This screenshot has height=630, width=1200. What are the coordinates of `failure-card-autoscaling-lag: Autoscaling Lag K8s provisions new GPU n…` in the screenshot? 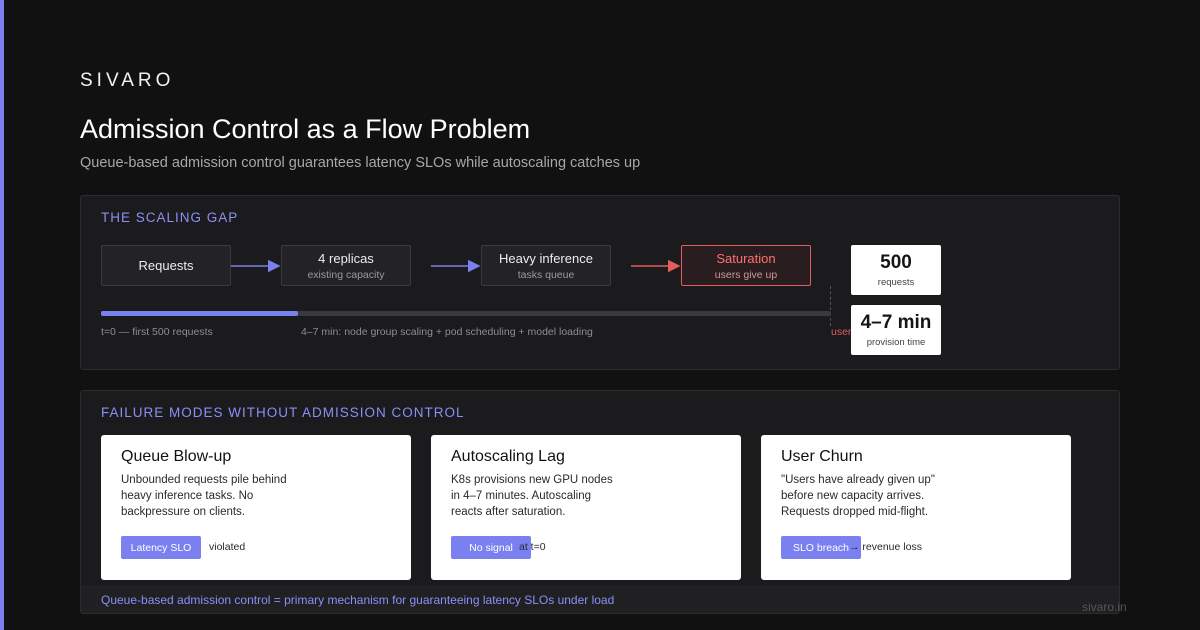 It's located at (586, 507).